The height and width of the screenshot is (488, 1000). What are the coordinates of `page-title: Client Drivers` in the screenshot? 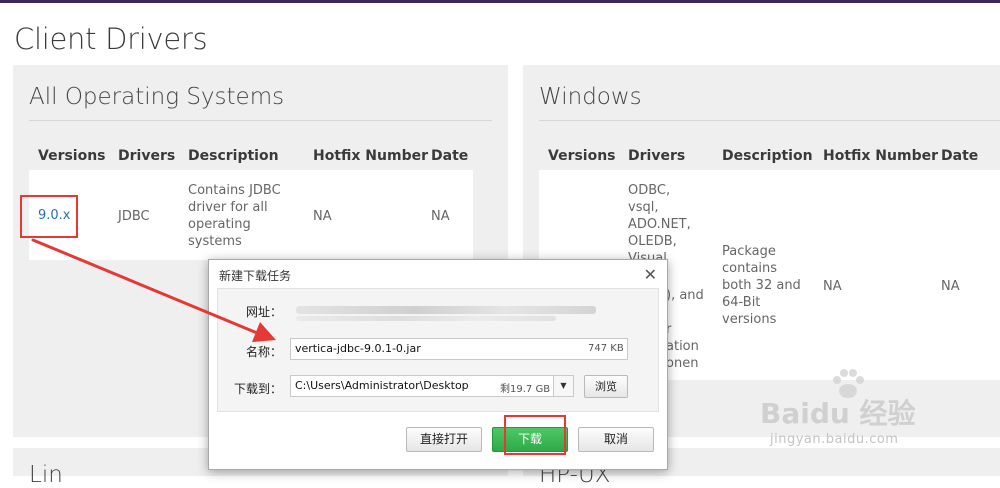 It's located at (111, 39).